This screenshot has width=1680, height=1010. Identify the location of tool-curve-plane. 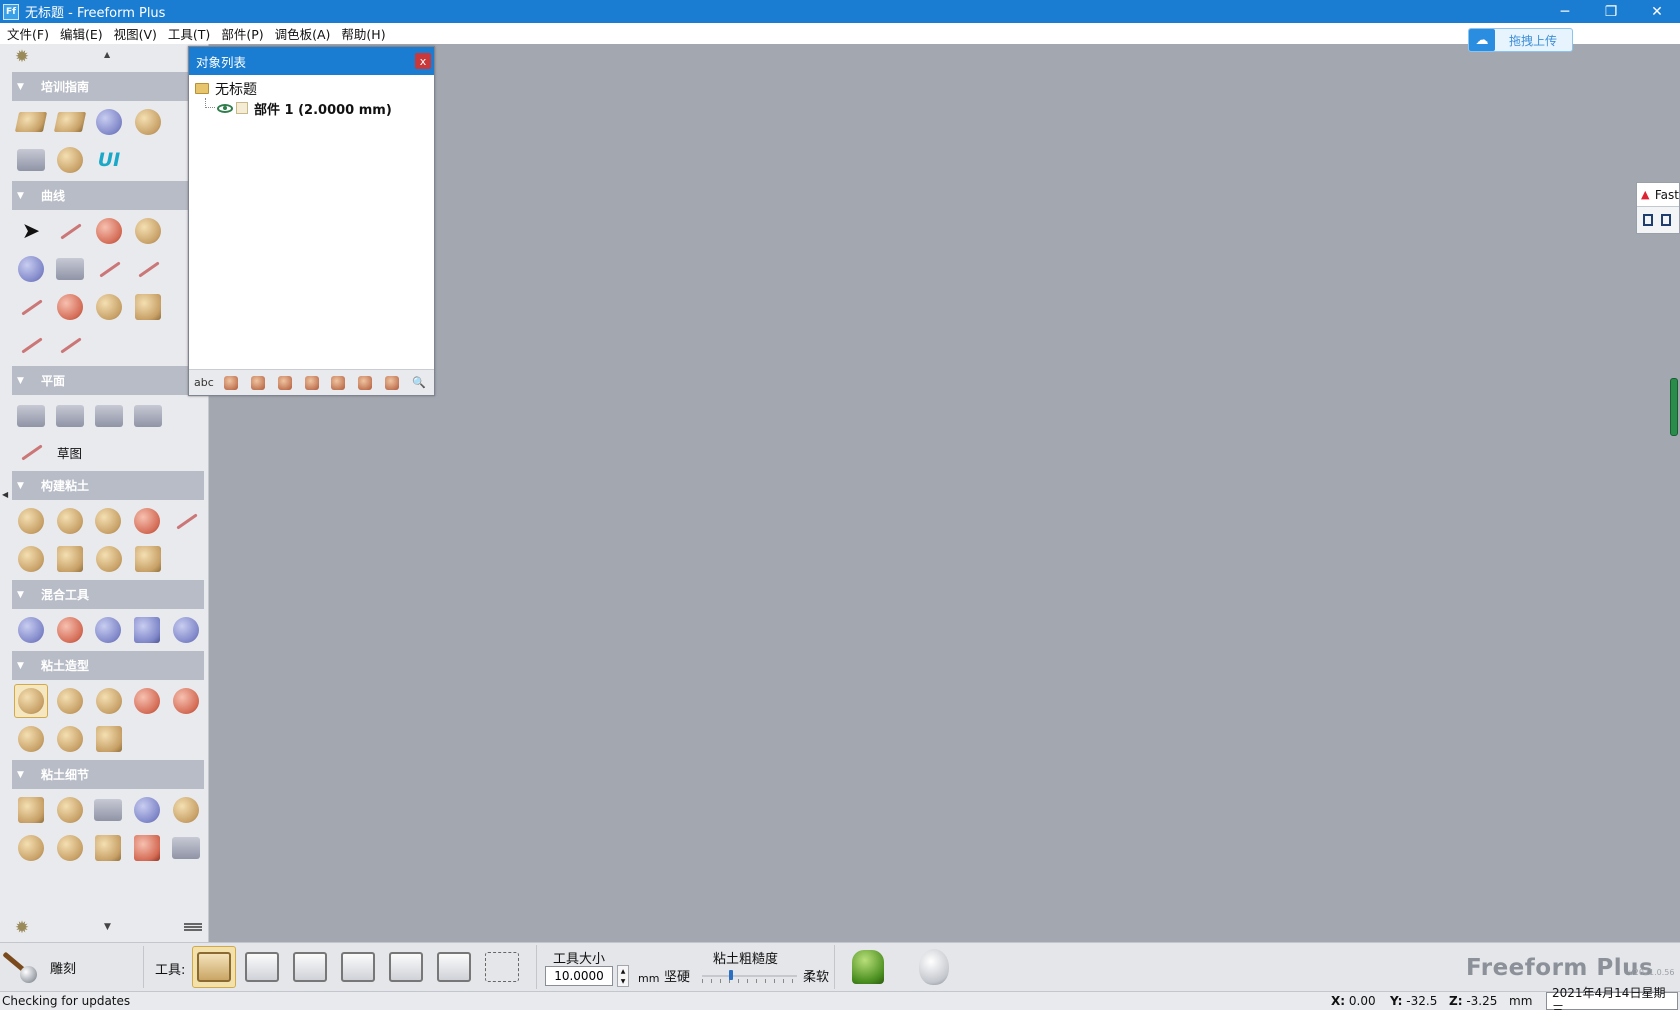
(70, 269).